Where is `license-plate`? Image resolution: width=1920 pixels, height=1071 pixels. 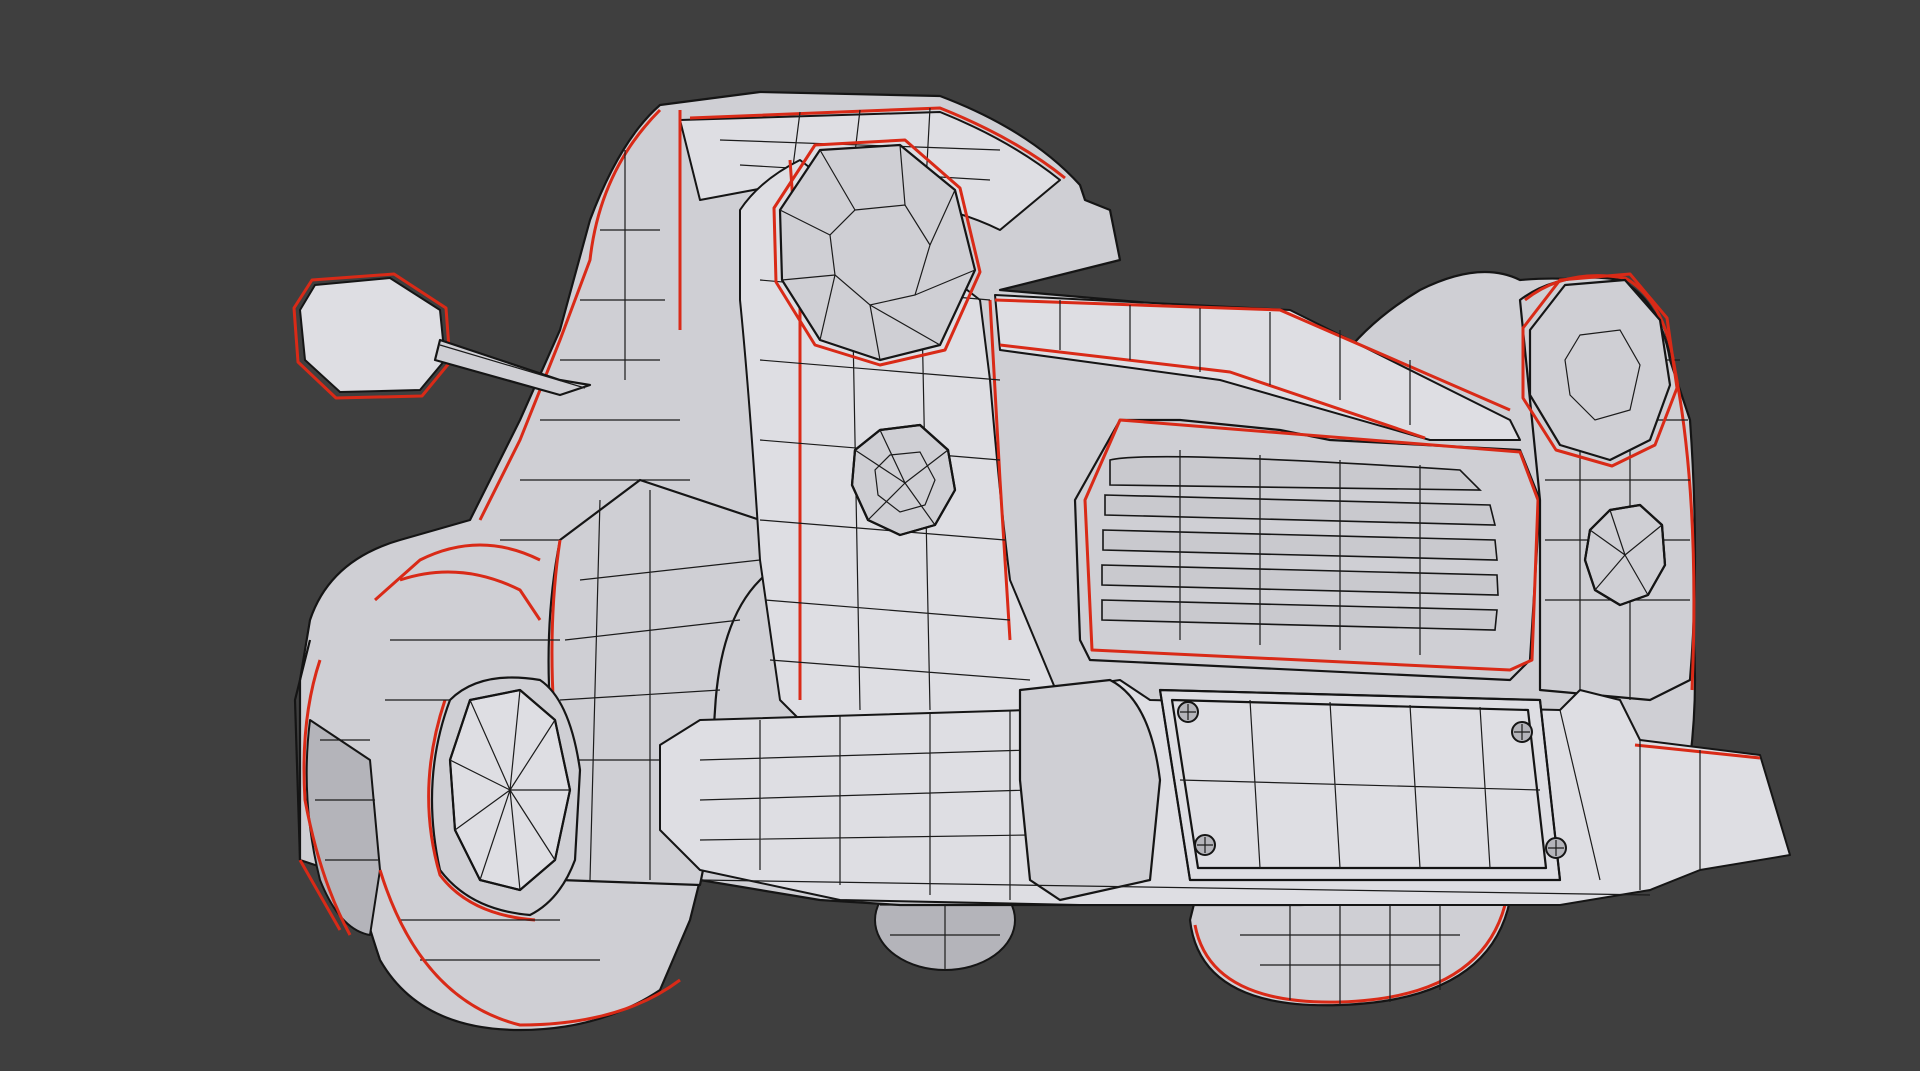 license-plate is located at coordinates (1362, 785).